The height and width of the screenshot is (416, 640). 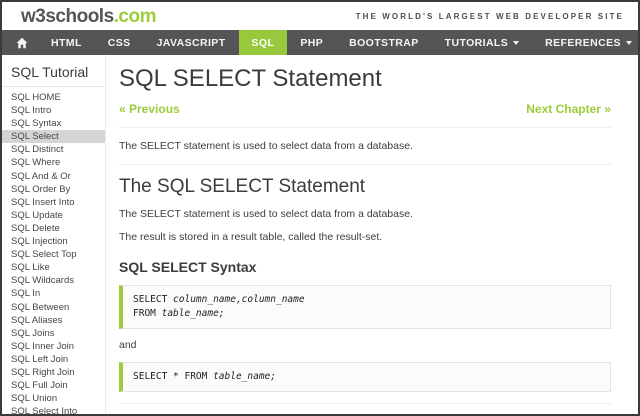 What do you see at coordinates (53, 254) in the screenshot?
I see `sidebar-item-sql-select-top: SQL Select Top` at bounding box center [53, 254].